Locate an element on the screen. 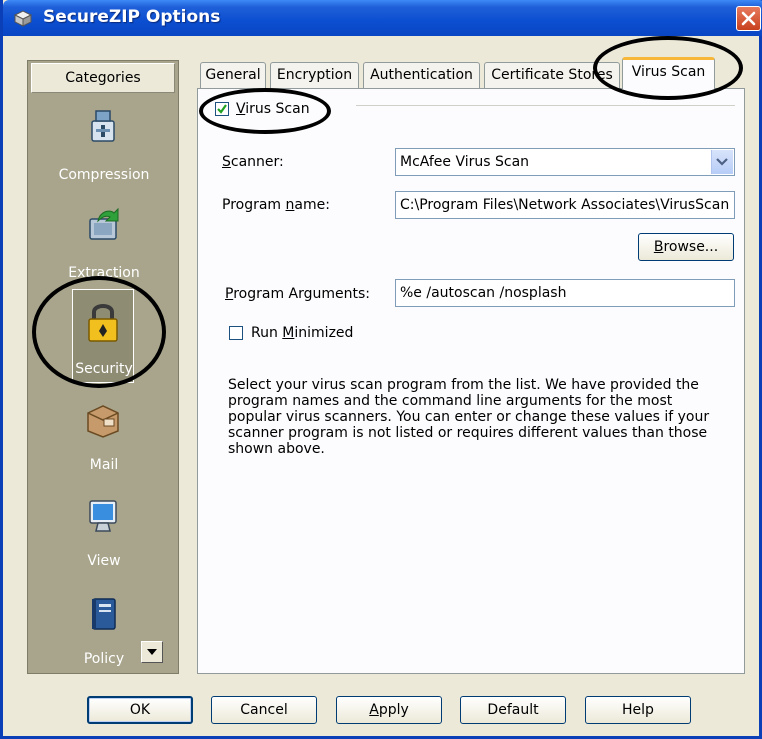  policy-book-icon is located at coordinates (103, 614).